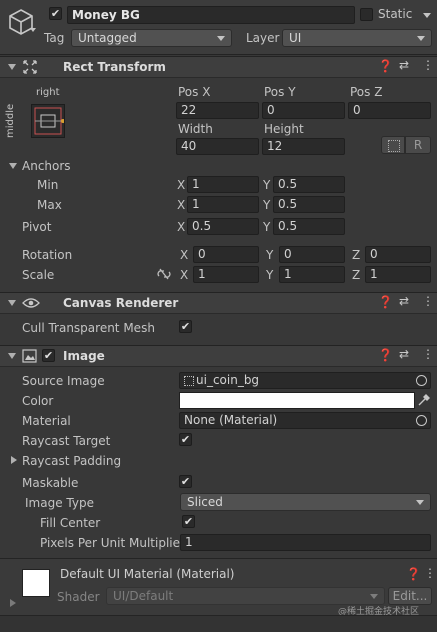 This screenshot has height=632, width=437. I want to click on blueprint-mode-button, so click(393, 145).